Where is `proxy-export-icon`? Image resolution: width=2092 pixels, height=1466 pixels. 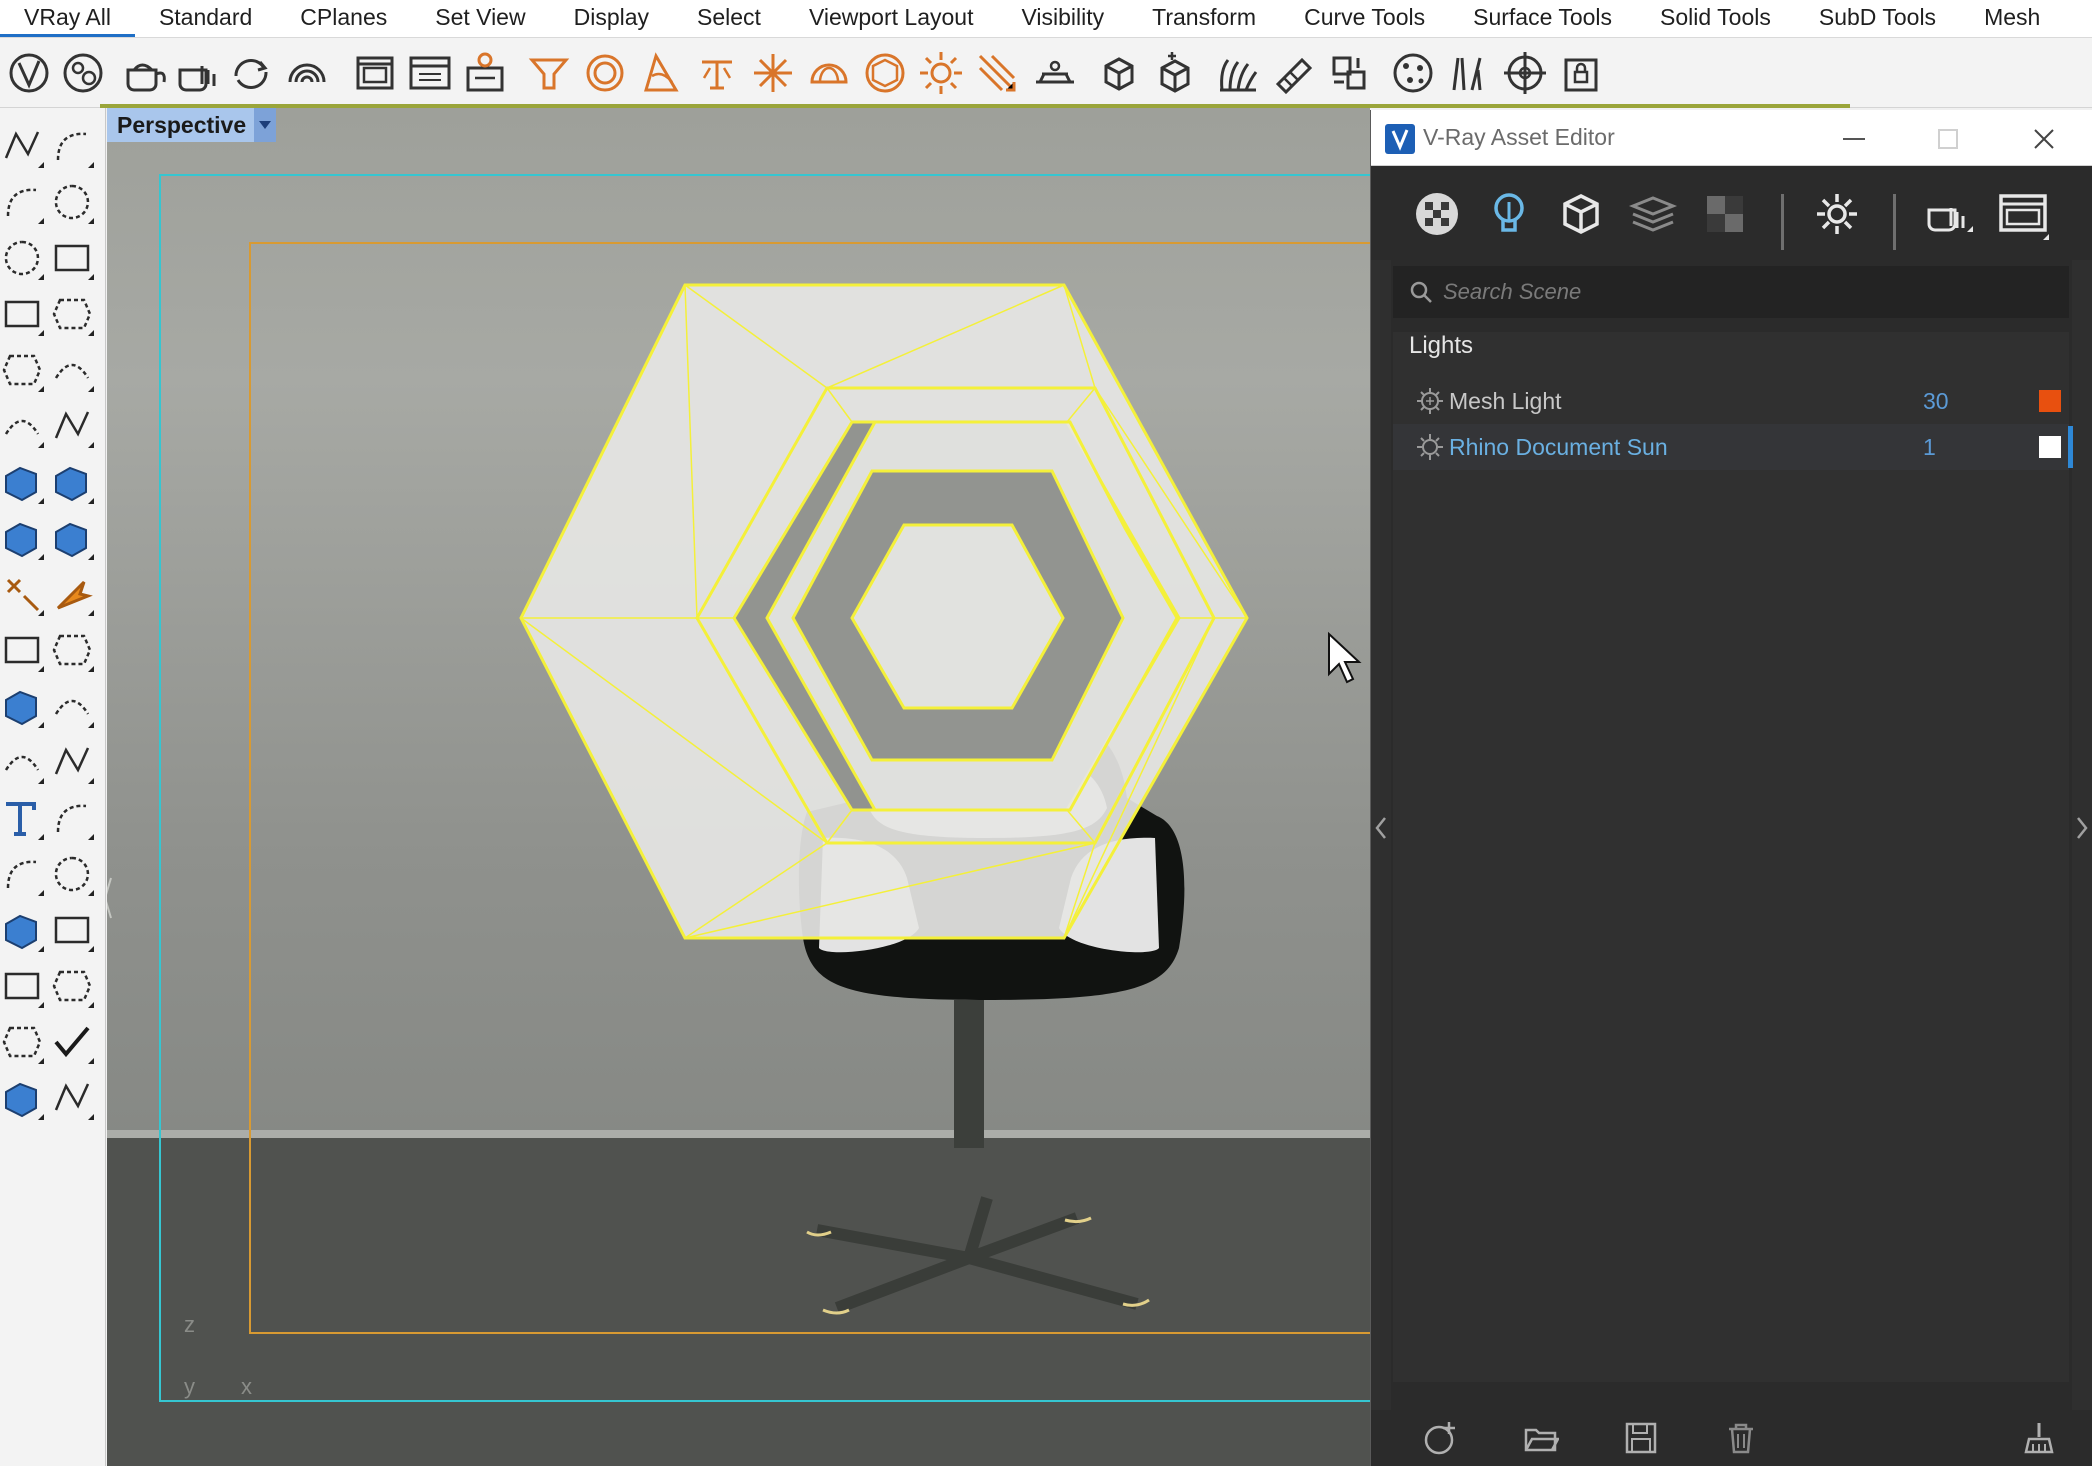 proxy-export-icon is located at coordinates (1119, 73).